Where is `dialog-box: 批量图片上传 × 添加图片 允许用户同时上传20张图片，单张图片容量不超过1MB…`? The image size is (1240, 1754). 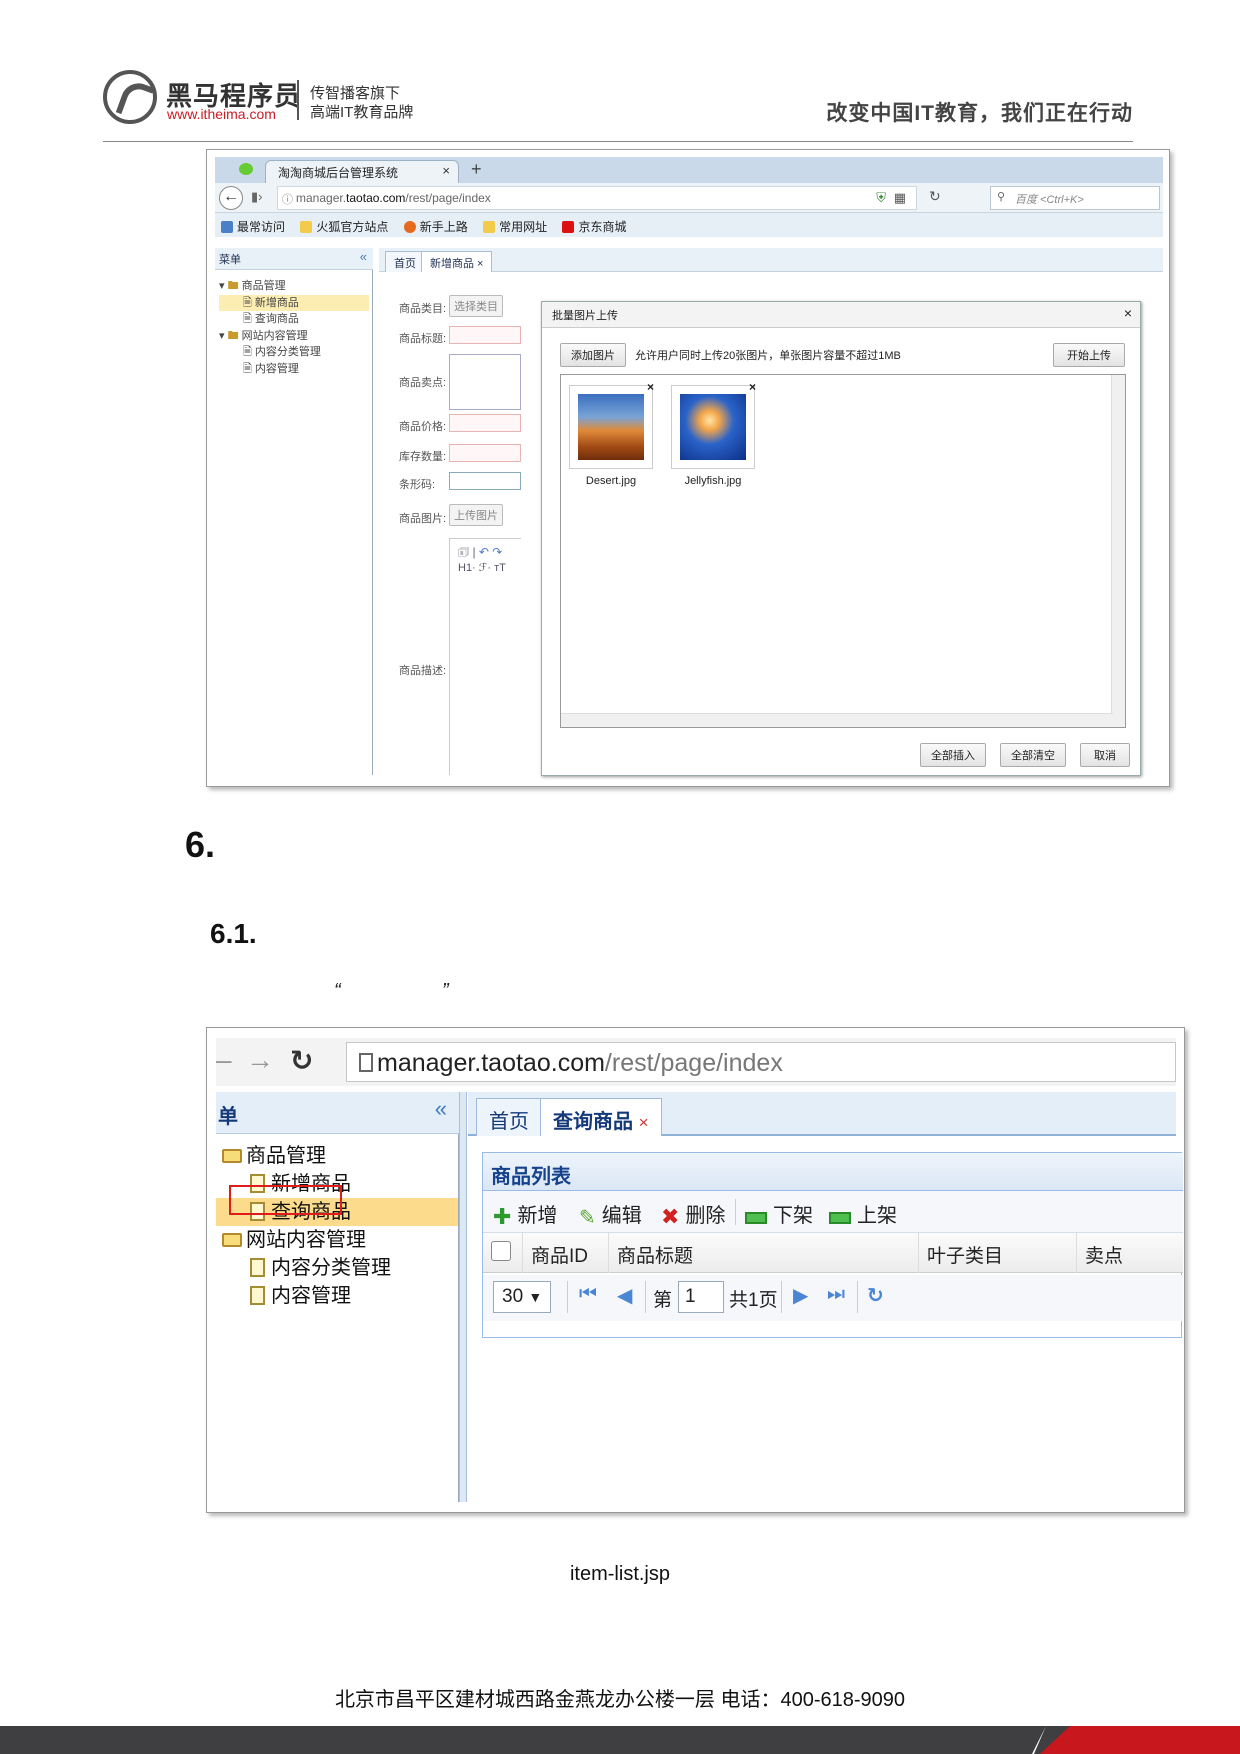 dialog-box: 批量图片上传 × 添加图片 允许用户同时上传20张图片，单张图片容量不超过1MB… is located at coordinates (841, 538).